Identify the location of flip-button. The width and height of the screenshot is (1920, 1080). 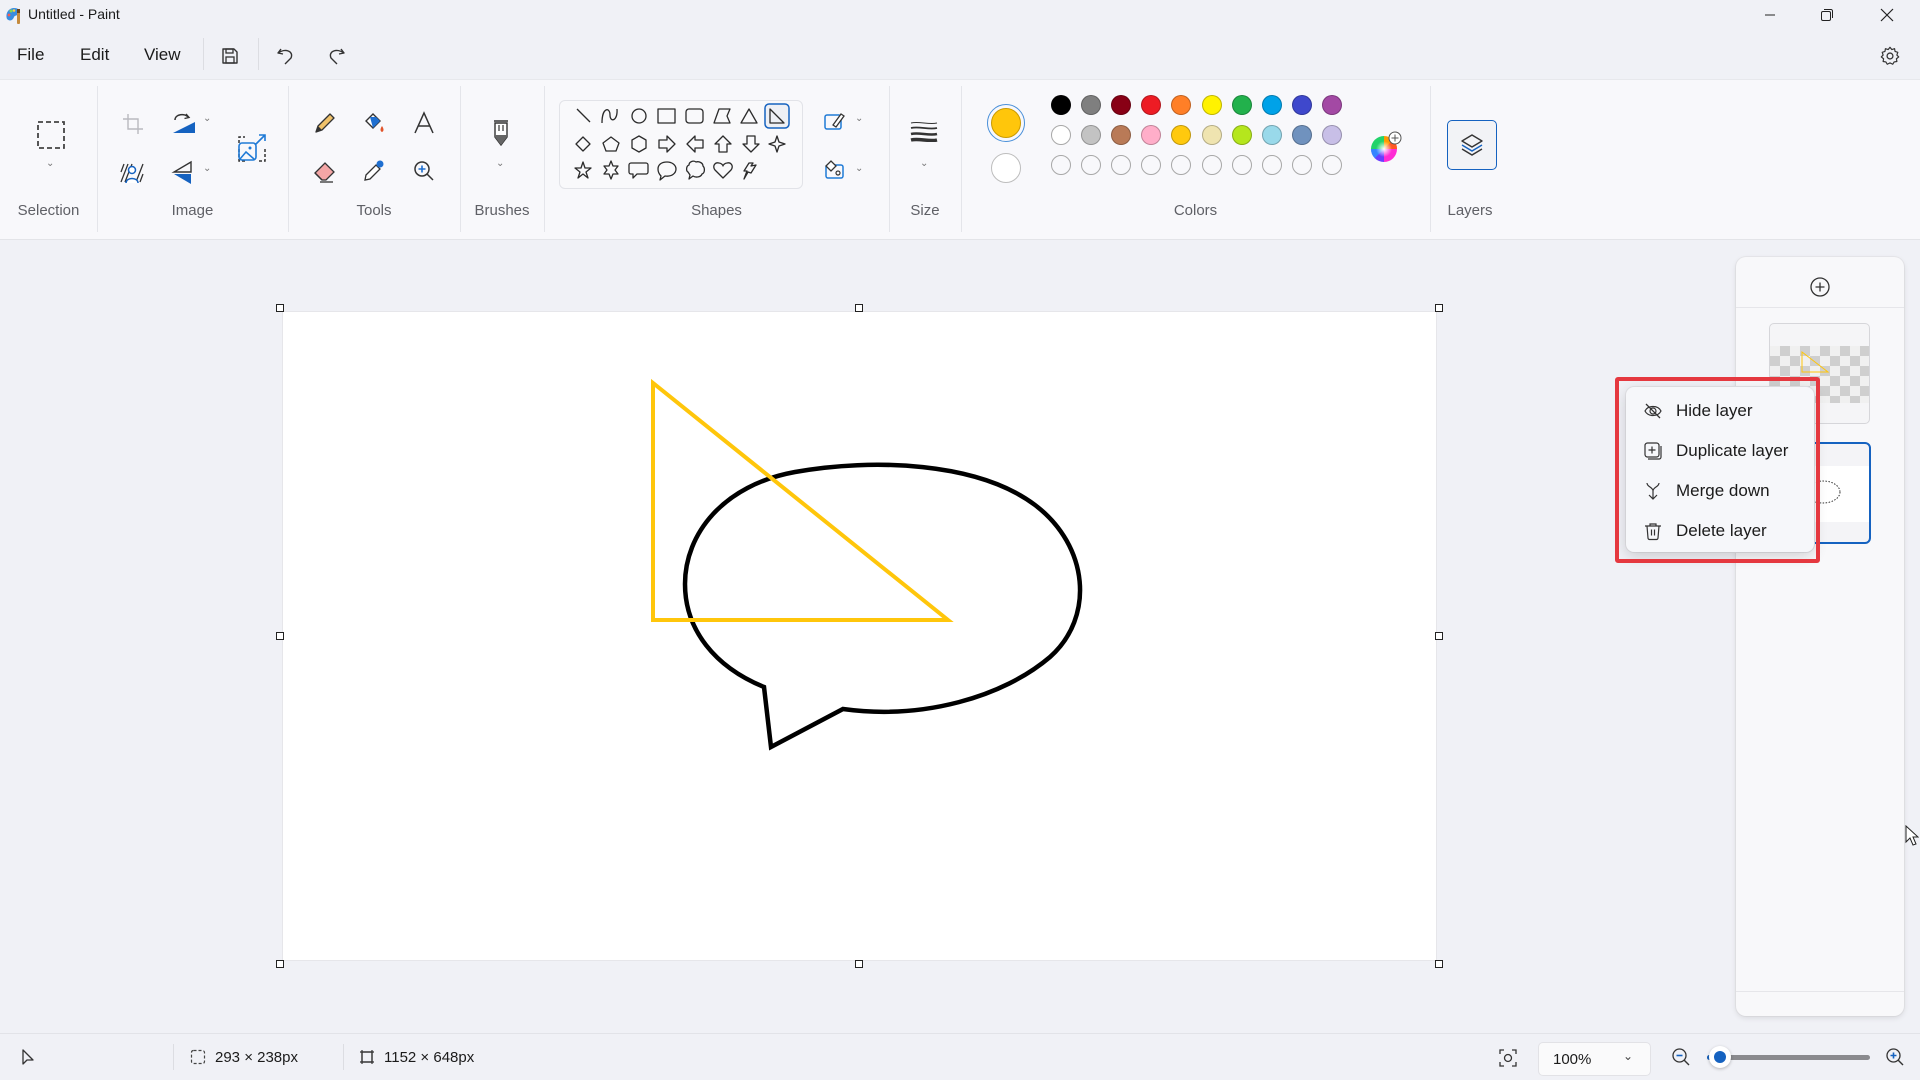
(184, 173).